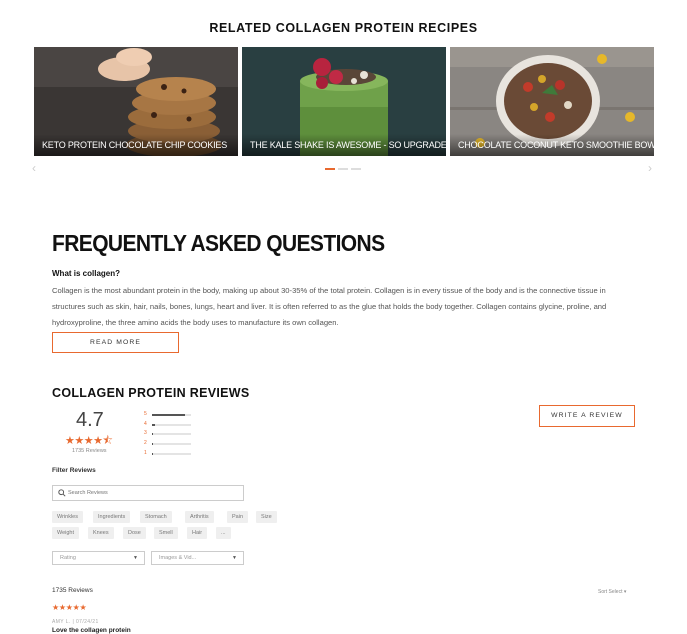  What do you see at coordinates (552, 145) in the screenshot?
I see `recipe-card-caption: CHOCOLATE COCONUT KETO SMOOTHIE BOWL` at bounding box center [552, 145].